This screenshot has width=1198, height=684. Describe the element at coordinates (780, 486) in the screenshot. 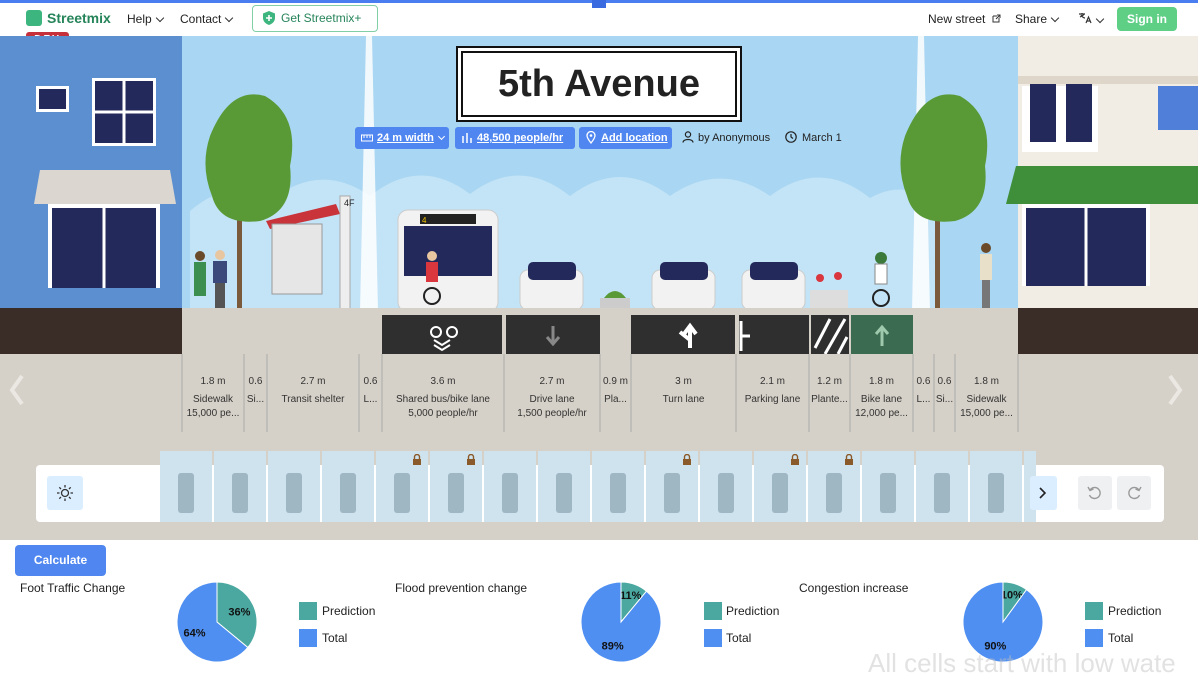

I see `palette-item-cone` at that location.